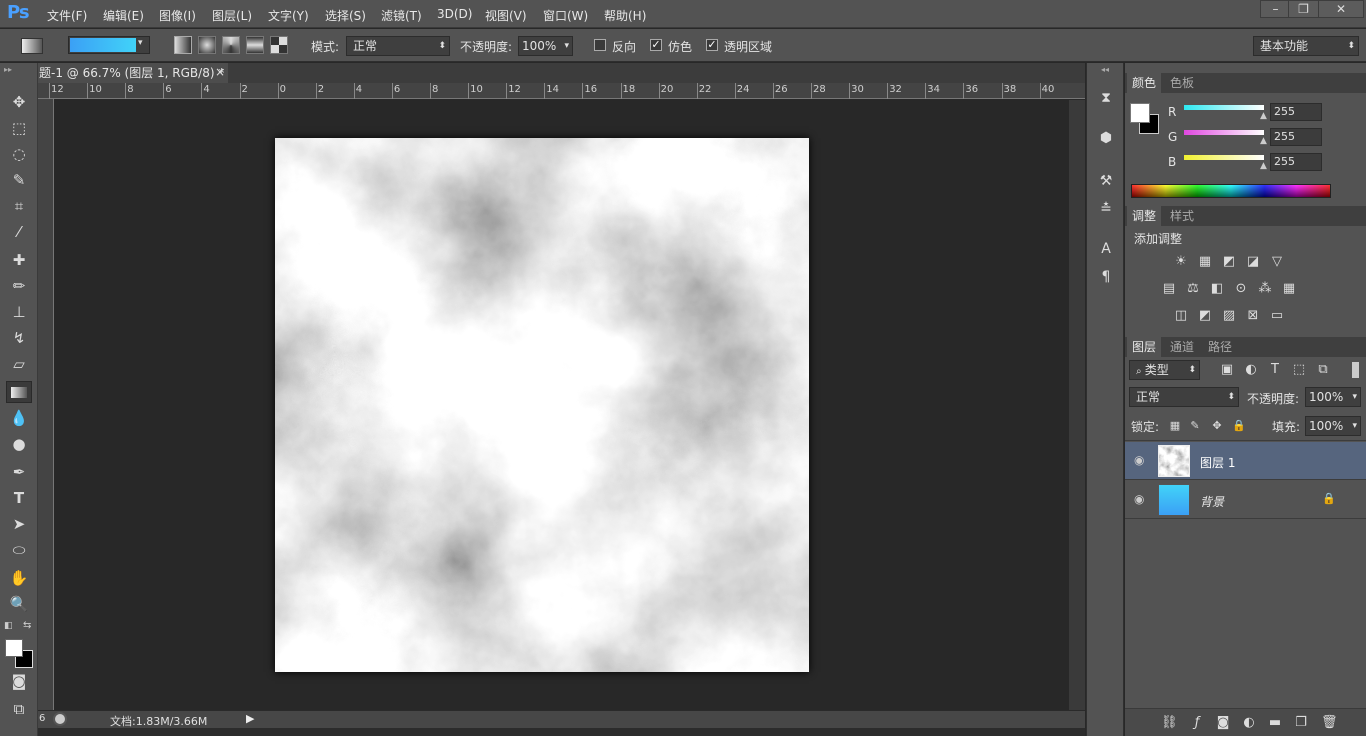 This screenshot has width=1366, height=736. I want to click on maximize-button: ❐, so click(1303, 9).